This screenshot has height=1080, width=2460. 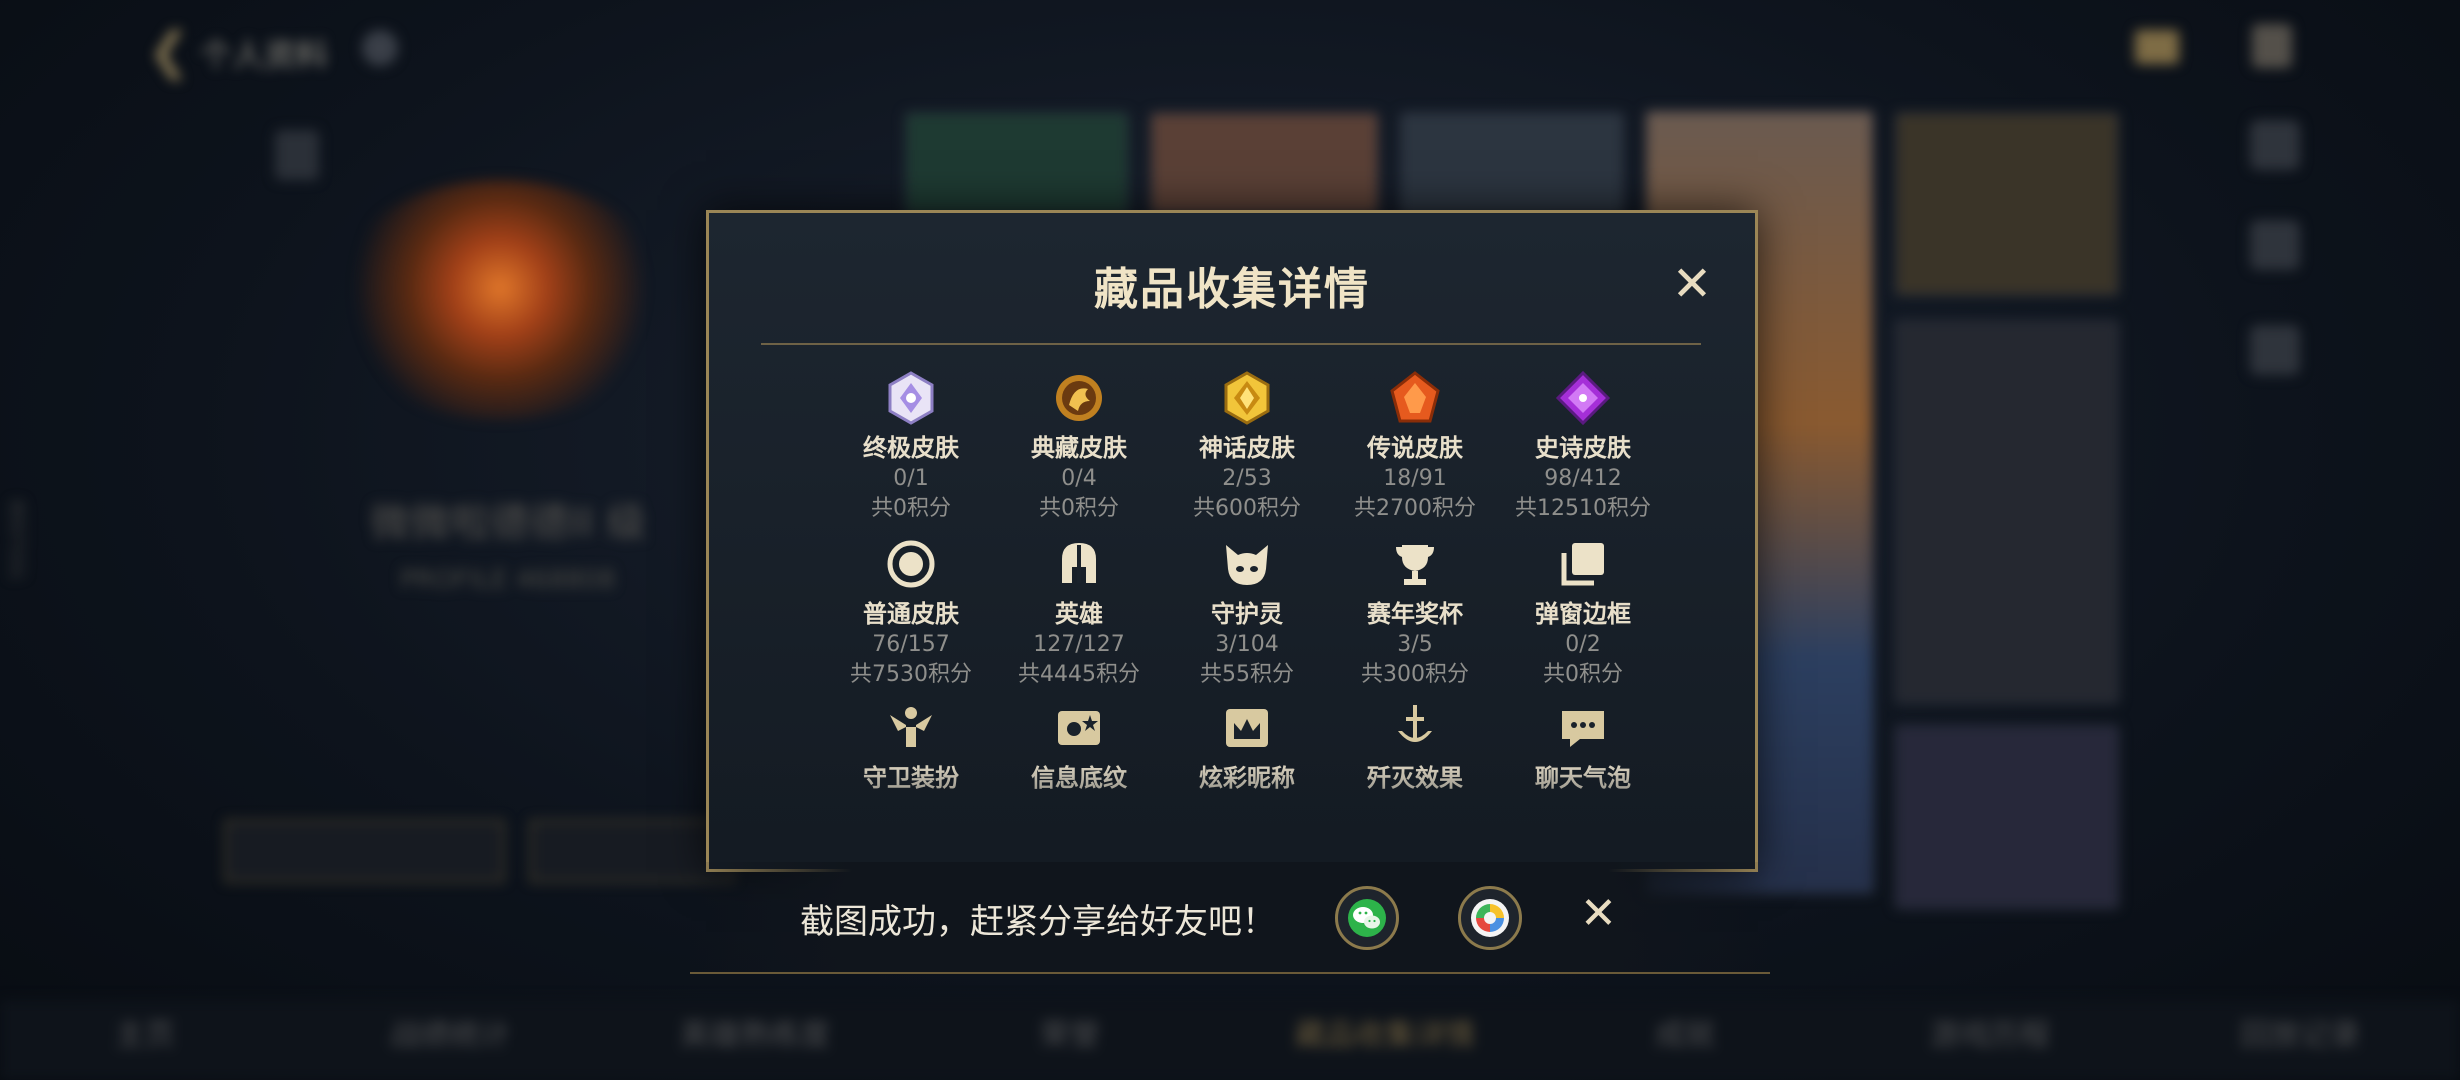 What do you see at coordinates (380, 48) in the screenshot?
I see `gear-icon` at bounding box center [380, 48].